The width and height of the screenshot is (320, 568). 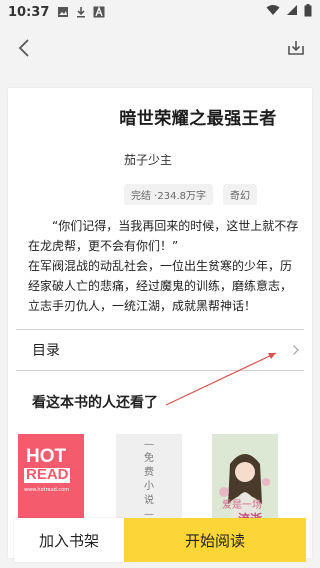 I want to click on back-arrow-icon, so click(x=24, y=48).